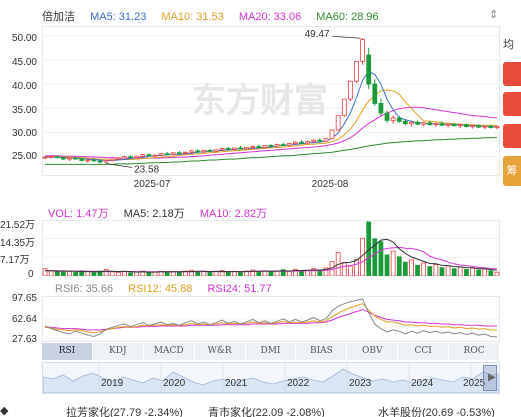 The height and width of the screenshot is (417, 521). What do you see at coordinates (330, 184) in the screenshot?
I see `x-tick: 2025-08` at bounding box center [330, 184].